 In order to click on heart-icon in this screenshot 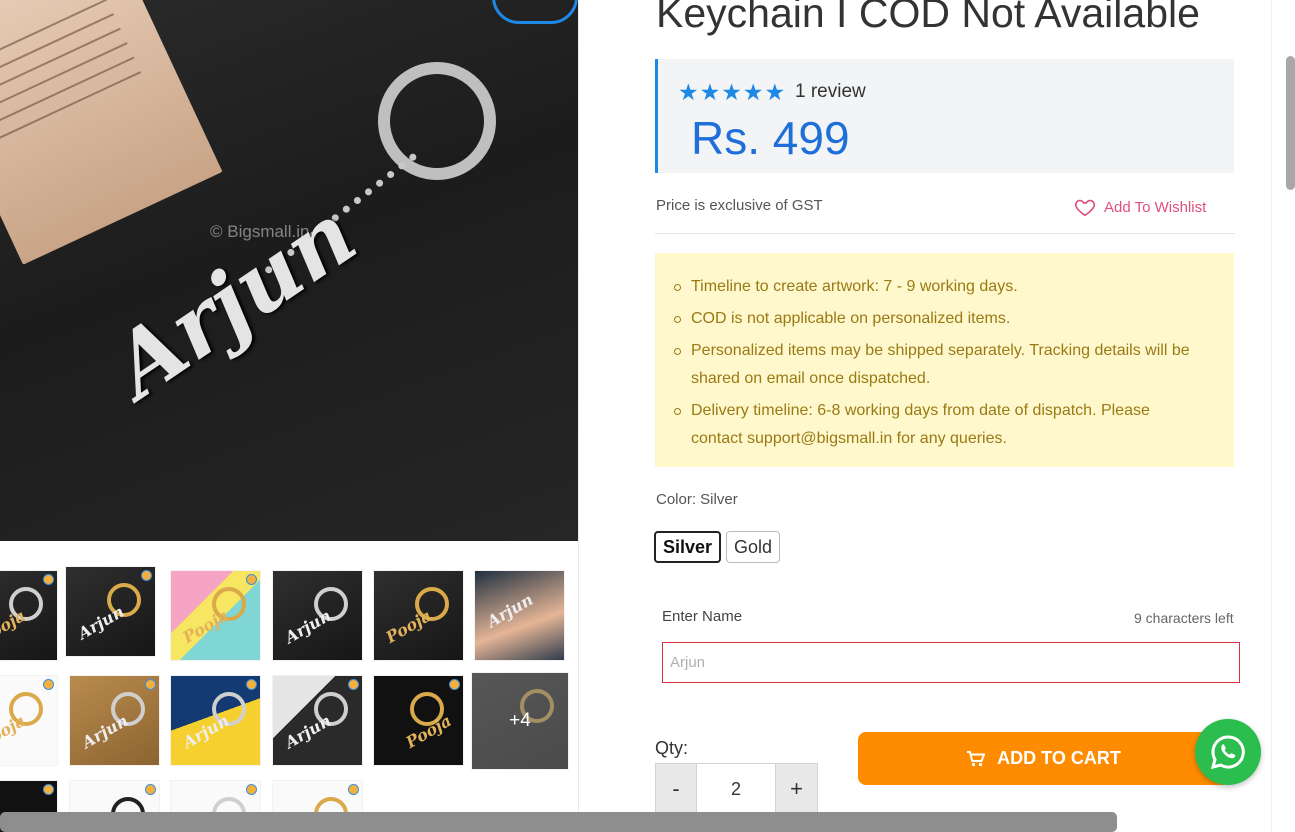, I will do `click(1085, 208)`.